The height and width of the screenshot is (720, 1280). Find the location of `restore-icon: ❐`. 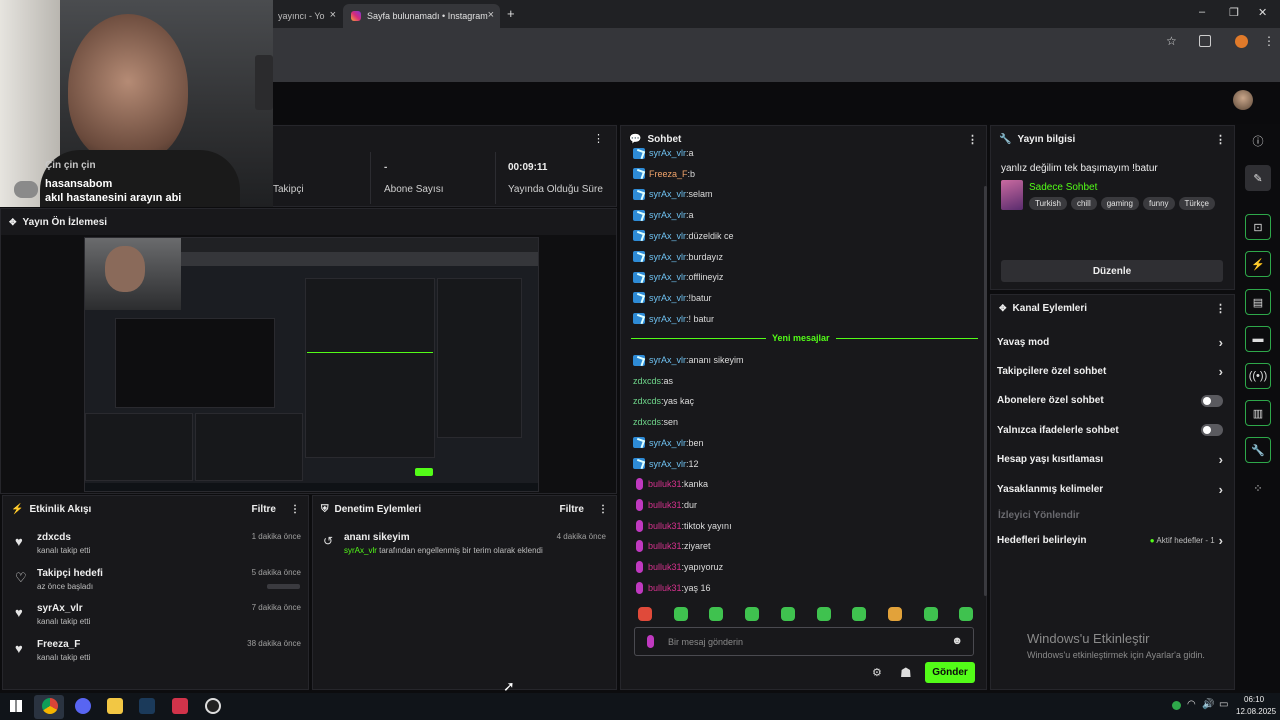

restore-icon: ❐ is located at coordinates (1234, 12).